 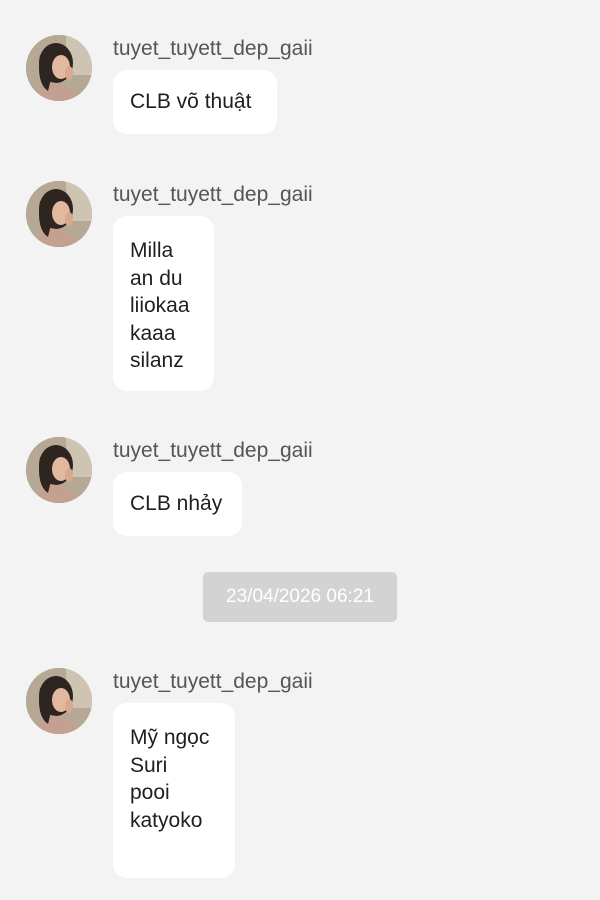 What do you see at coordinates (166, 820) in the screenshot?
I see `message-text-line: katyoko` at bounding box center [166, 820].